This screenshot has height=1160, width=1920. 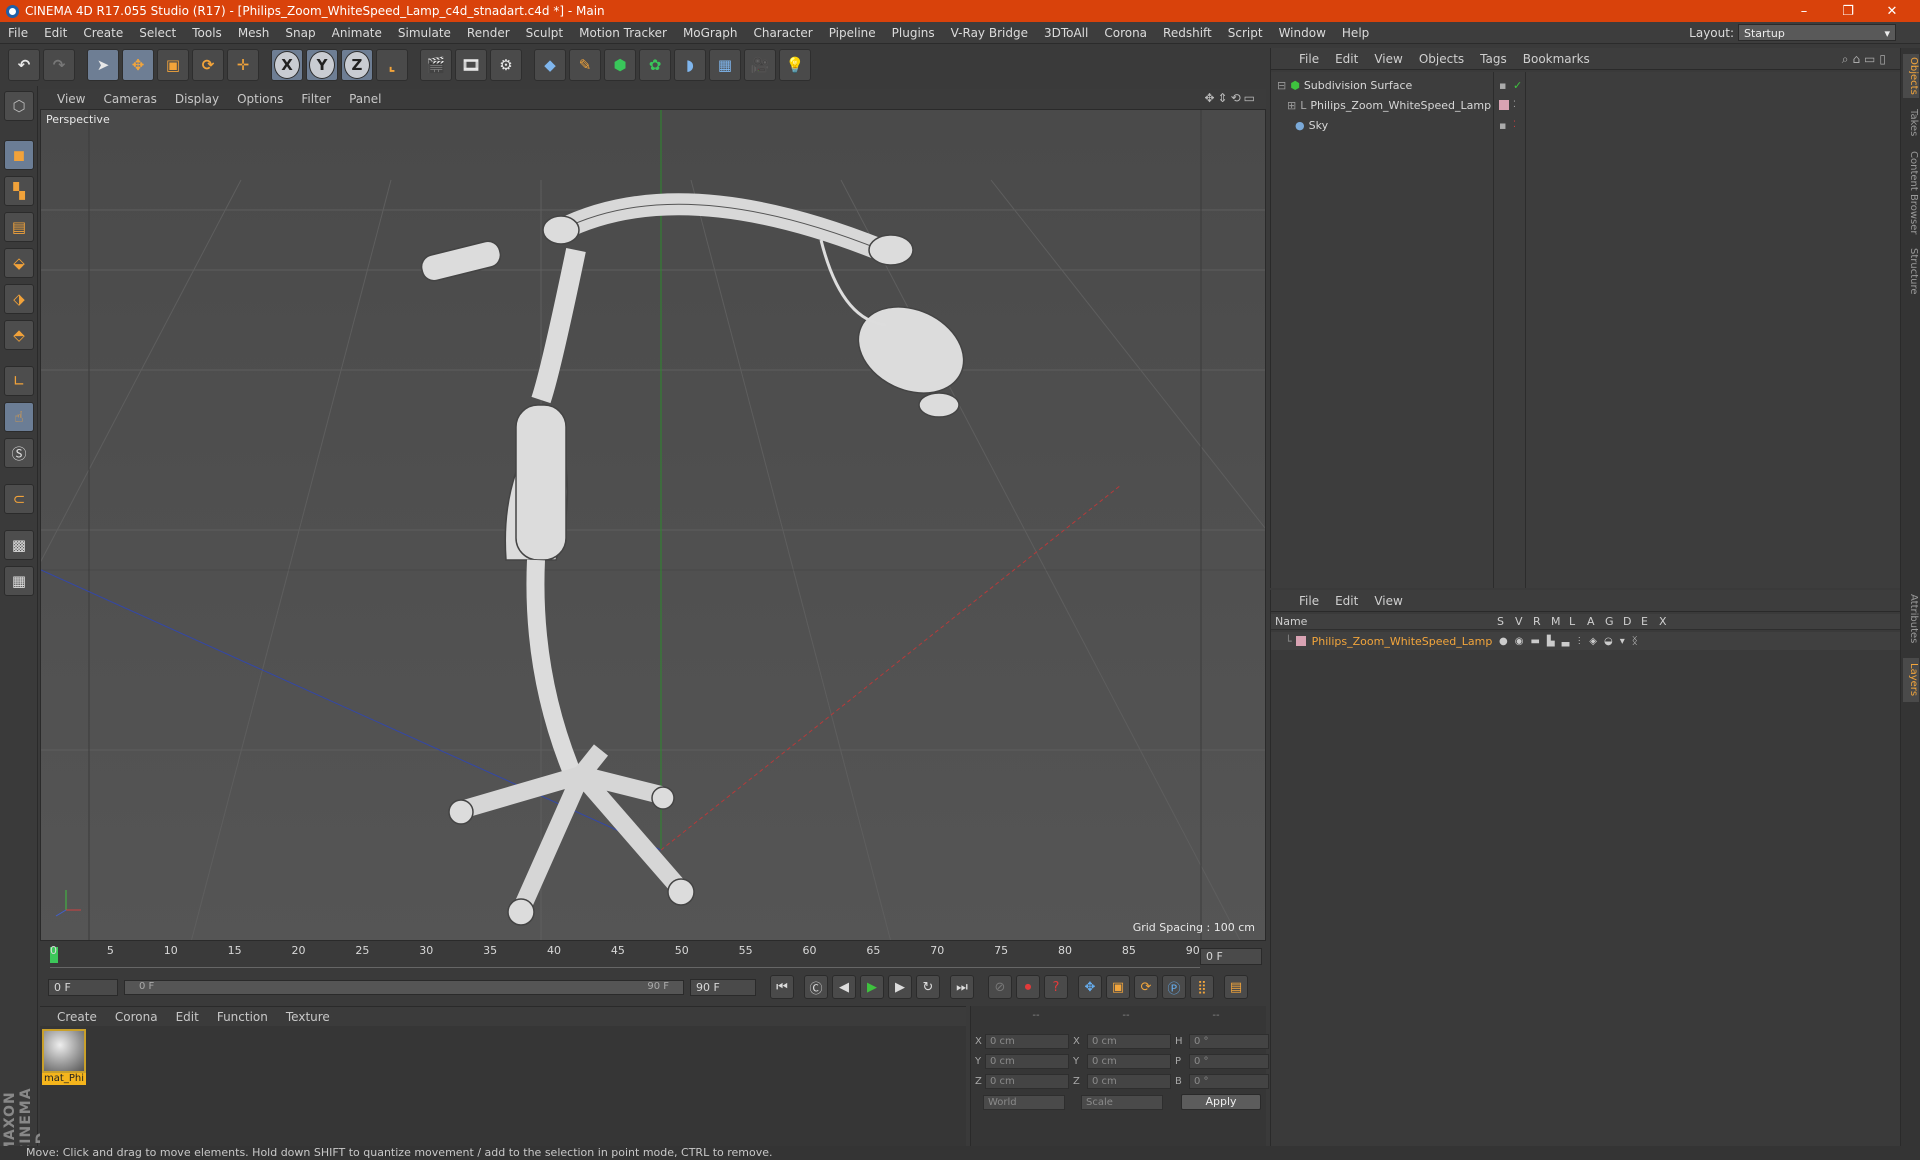 What do you see at coordinates (1236, 987) in the screenshot?
I see `timeline-window-button: ▤` at bounding box center [1236, 987].